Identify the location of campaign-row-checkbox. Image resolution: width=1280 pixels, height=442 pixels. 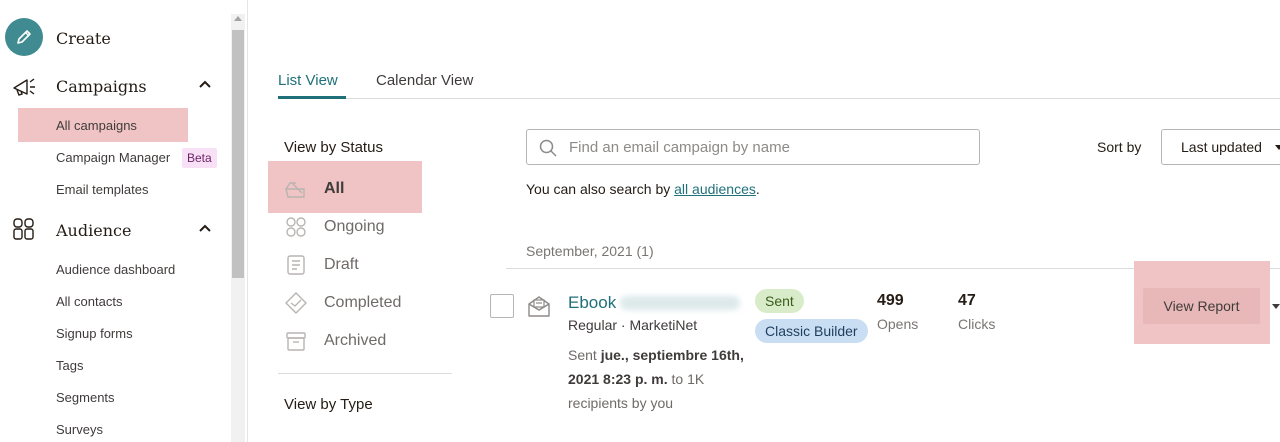
(502, 306).